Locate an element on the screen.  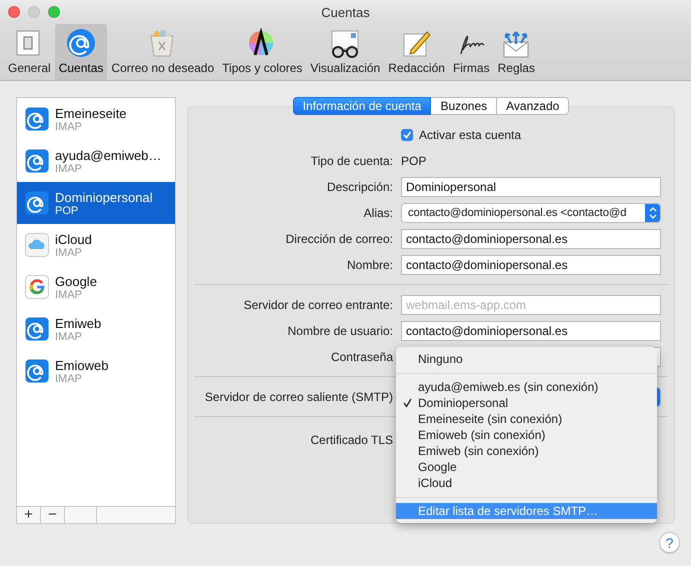
field-label: Servidor de correo saliente (SMTP) is located at coordinates (298, 397).